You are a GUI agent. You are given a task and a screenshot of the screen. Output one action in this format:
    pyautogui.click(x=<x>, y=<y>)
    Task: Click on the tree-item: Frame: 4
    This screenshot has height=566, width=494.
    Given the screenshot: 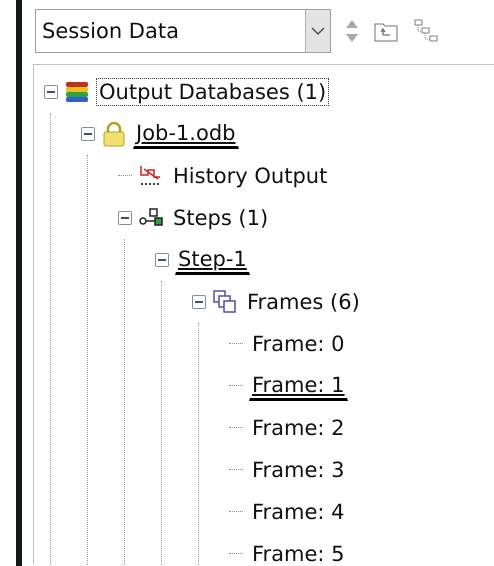 What is the action you would take?
    pyautogui.click(x=298, y=512)
    